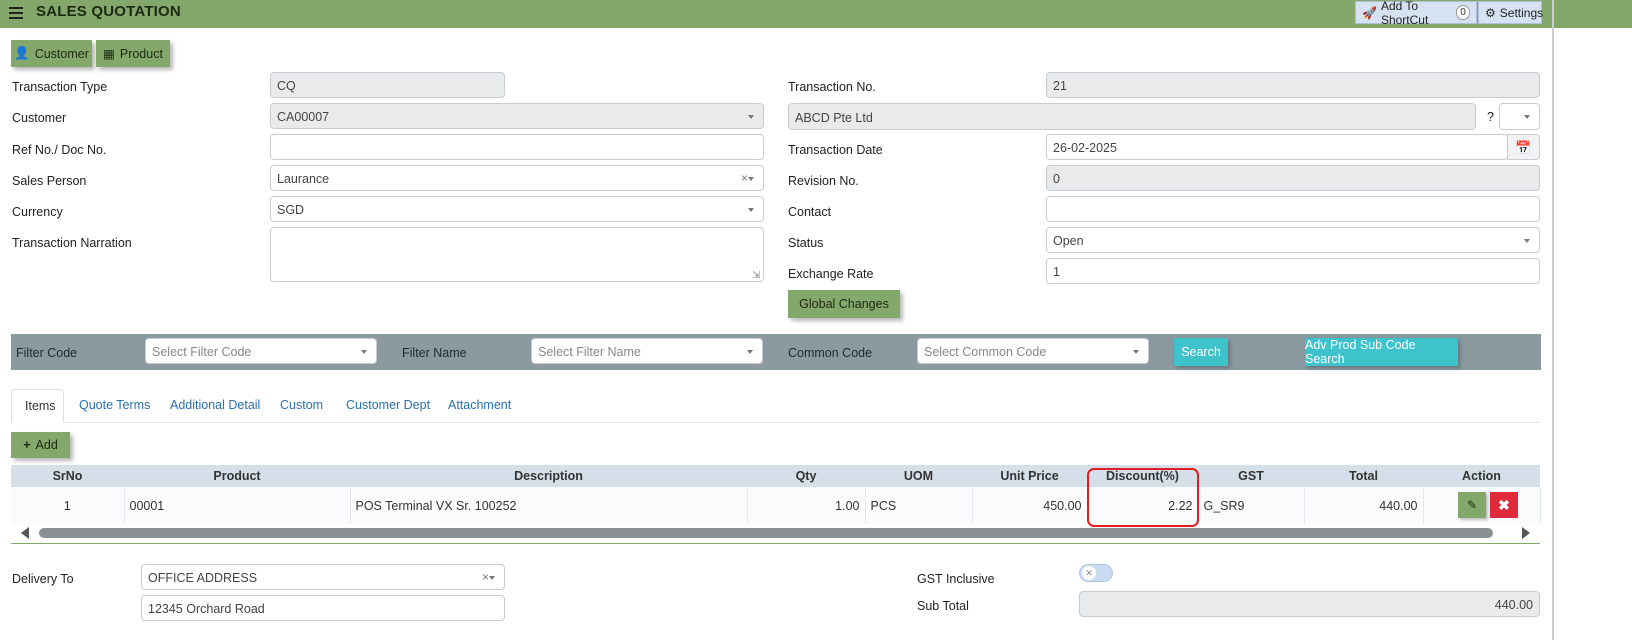 This screenshot has width=1632, height=640. What do you see at coordinates (59, 150) in the screenshot?
I see `ref-no-label: Ref No./ Doc No.` at bounding box center [59, 150].